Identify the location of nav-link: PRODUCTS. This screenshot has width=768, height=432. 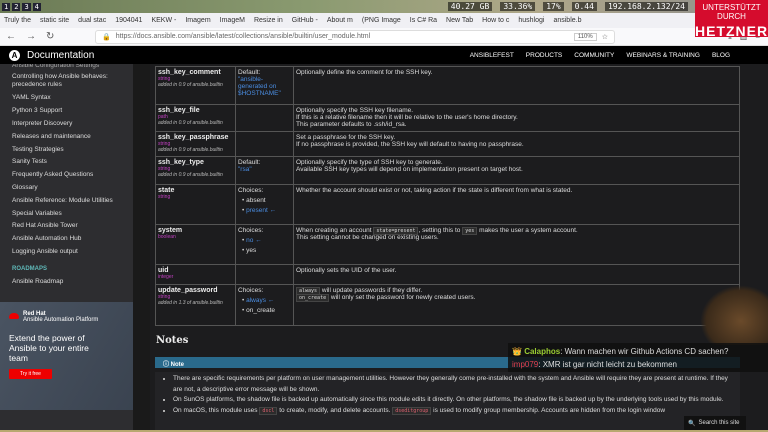
(544, 55).